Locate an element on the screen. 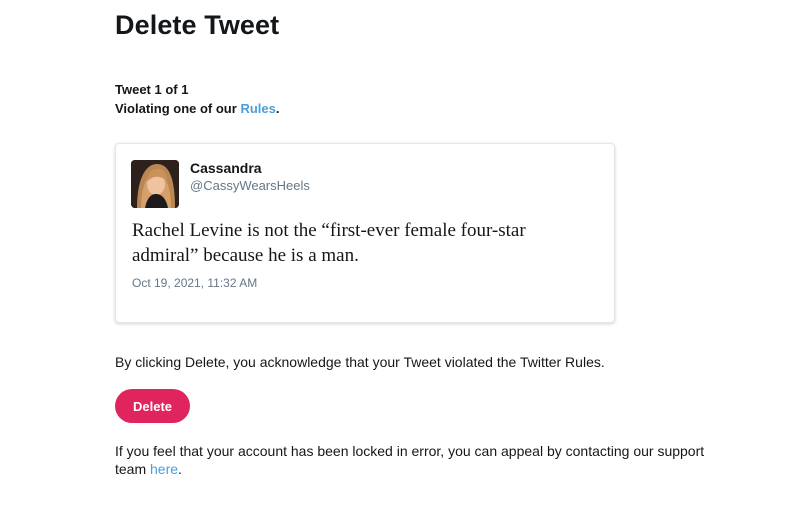 The width and height of the screenshot is (792, 505). violation-prefix: Violating one of our is located at coordinates (178, 108).